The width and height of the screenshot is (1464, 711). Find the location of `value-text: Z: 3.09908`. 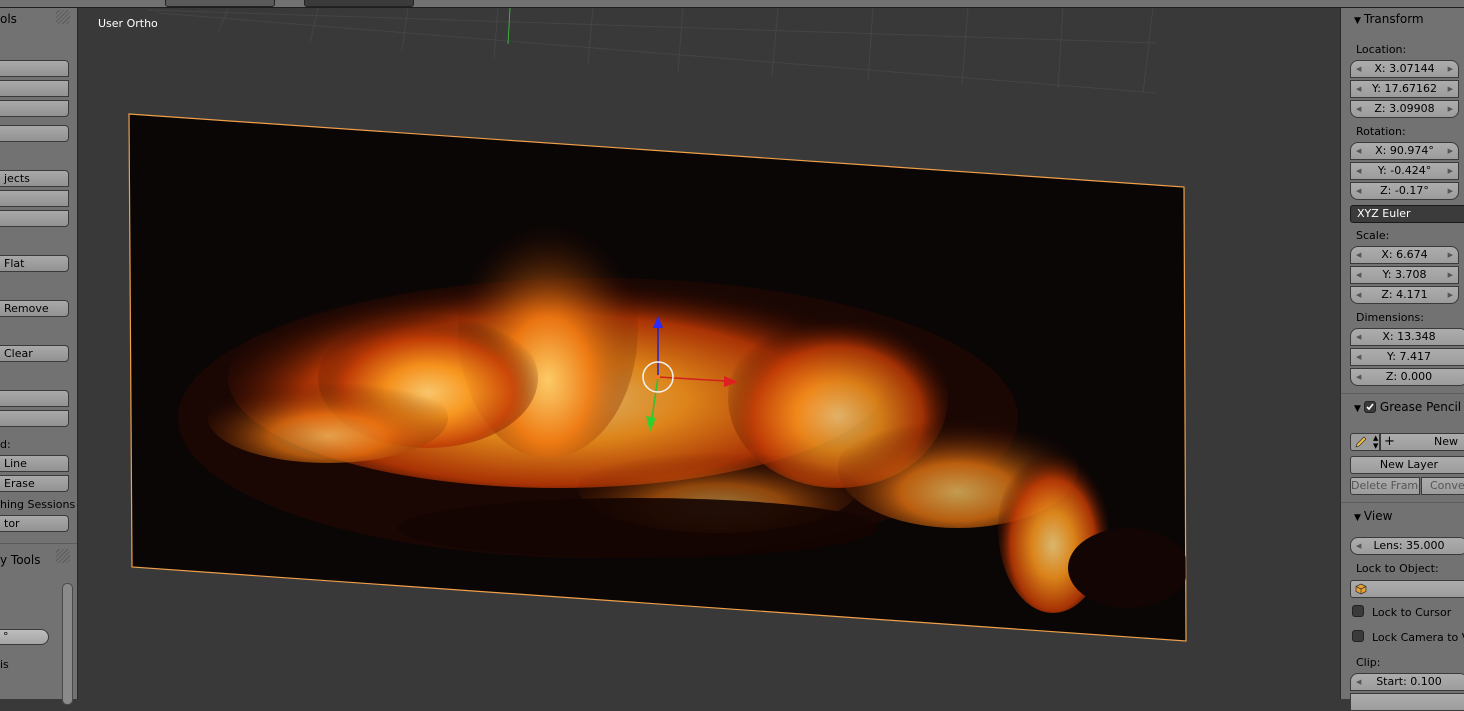

value-text: Z: 3.09908 is located at coordinates (1404, 108).